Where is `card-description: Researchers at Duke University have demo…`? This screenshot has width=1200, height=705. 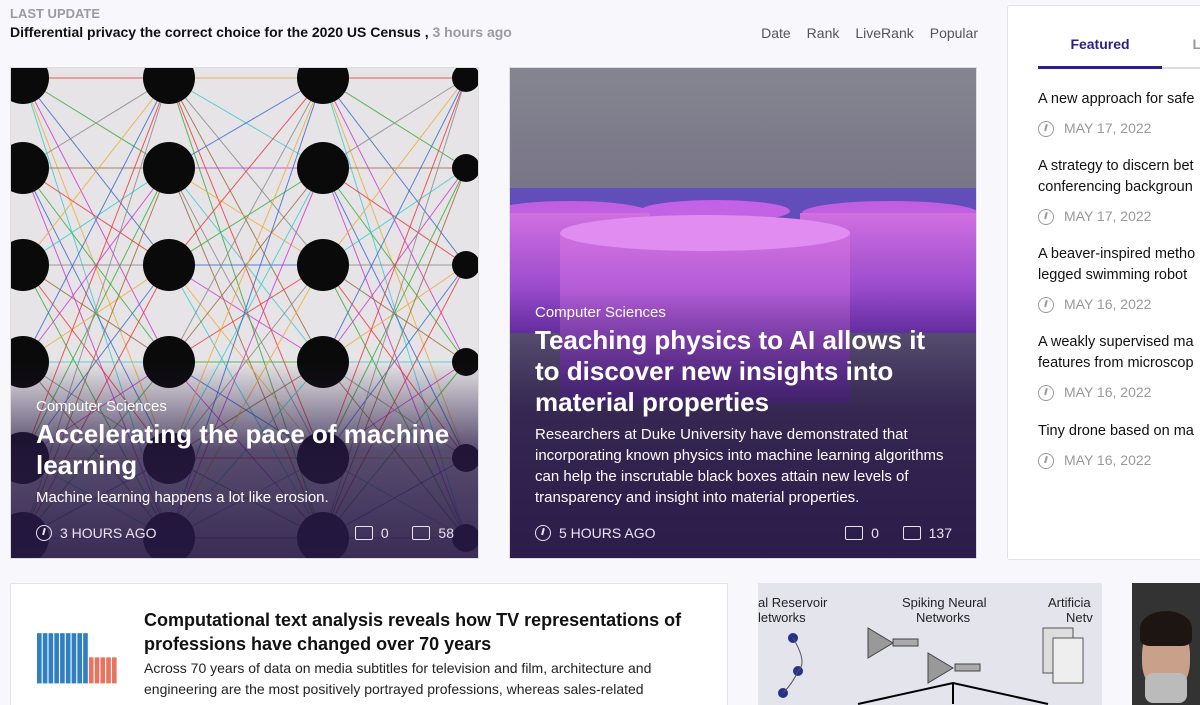 card-description: Researchers at Duke University have demo… is located at coordinates (739, 466).